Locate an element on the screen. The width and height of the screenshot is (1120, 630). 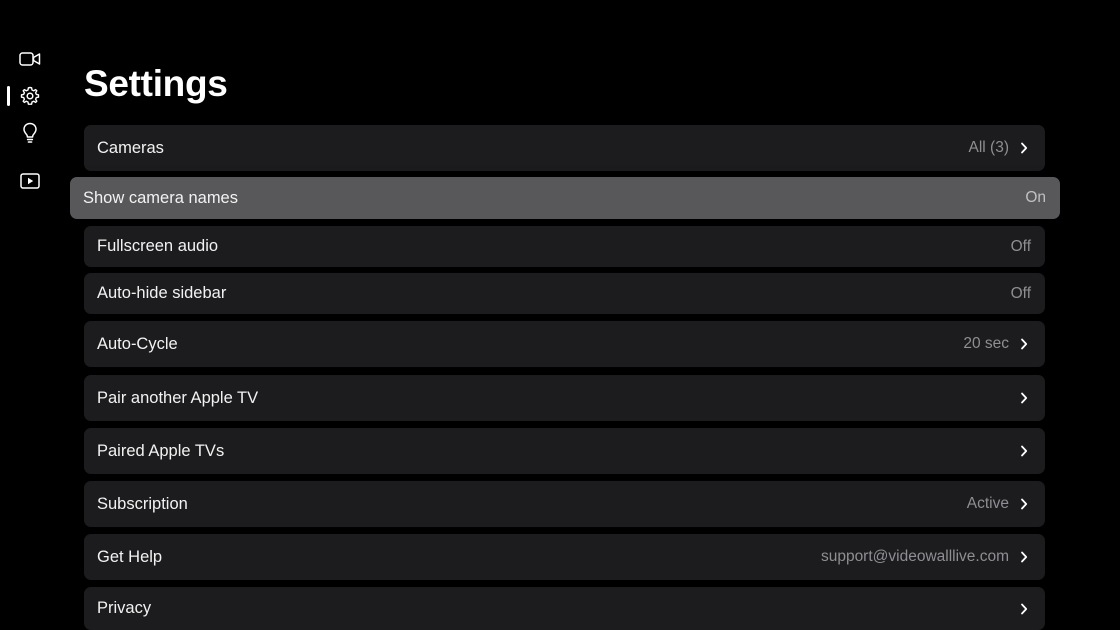
sidebar-selection-indicator is located at coordinates (8, 96).